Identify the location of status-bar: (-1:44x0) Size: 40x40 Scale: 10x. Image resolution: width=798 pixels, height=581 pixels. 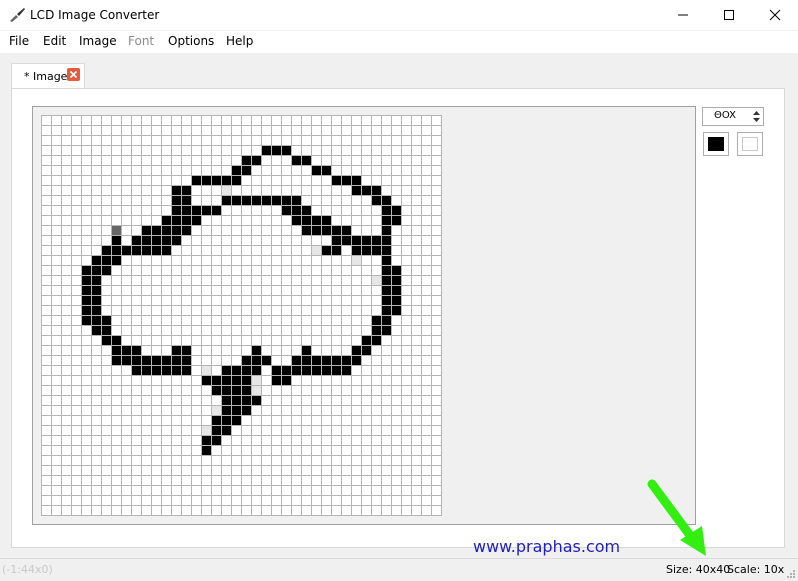
(399, 569).